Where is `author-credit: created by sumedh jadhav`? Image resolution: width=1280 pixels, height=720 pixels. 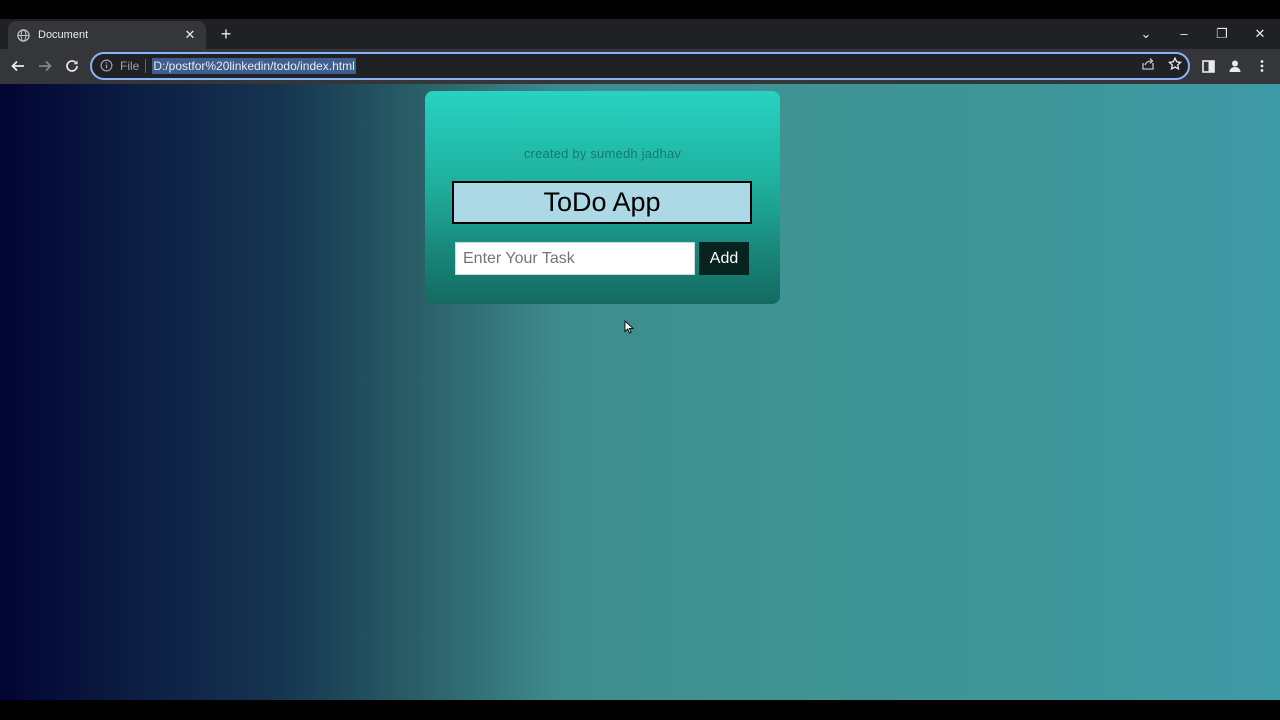
author-credit: created by sumedh jadhav is located at coordinates (602, 153).